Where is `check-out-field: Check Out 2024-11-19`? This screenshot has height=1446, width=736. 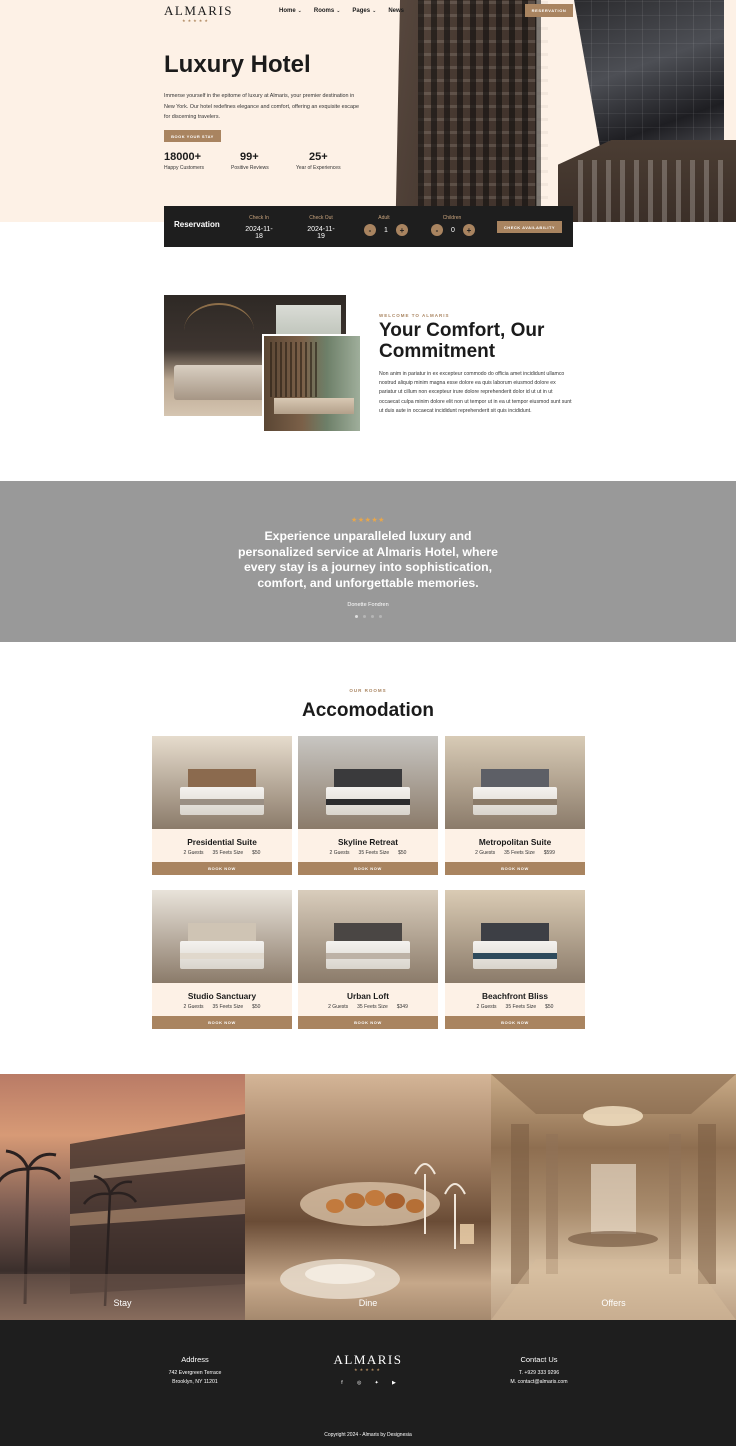 check-out-field: Check Out 2024-11-19 is located at coordinates (321, 227).